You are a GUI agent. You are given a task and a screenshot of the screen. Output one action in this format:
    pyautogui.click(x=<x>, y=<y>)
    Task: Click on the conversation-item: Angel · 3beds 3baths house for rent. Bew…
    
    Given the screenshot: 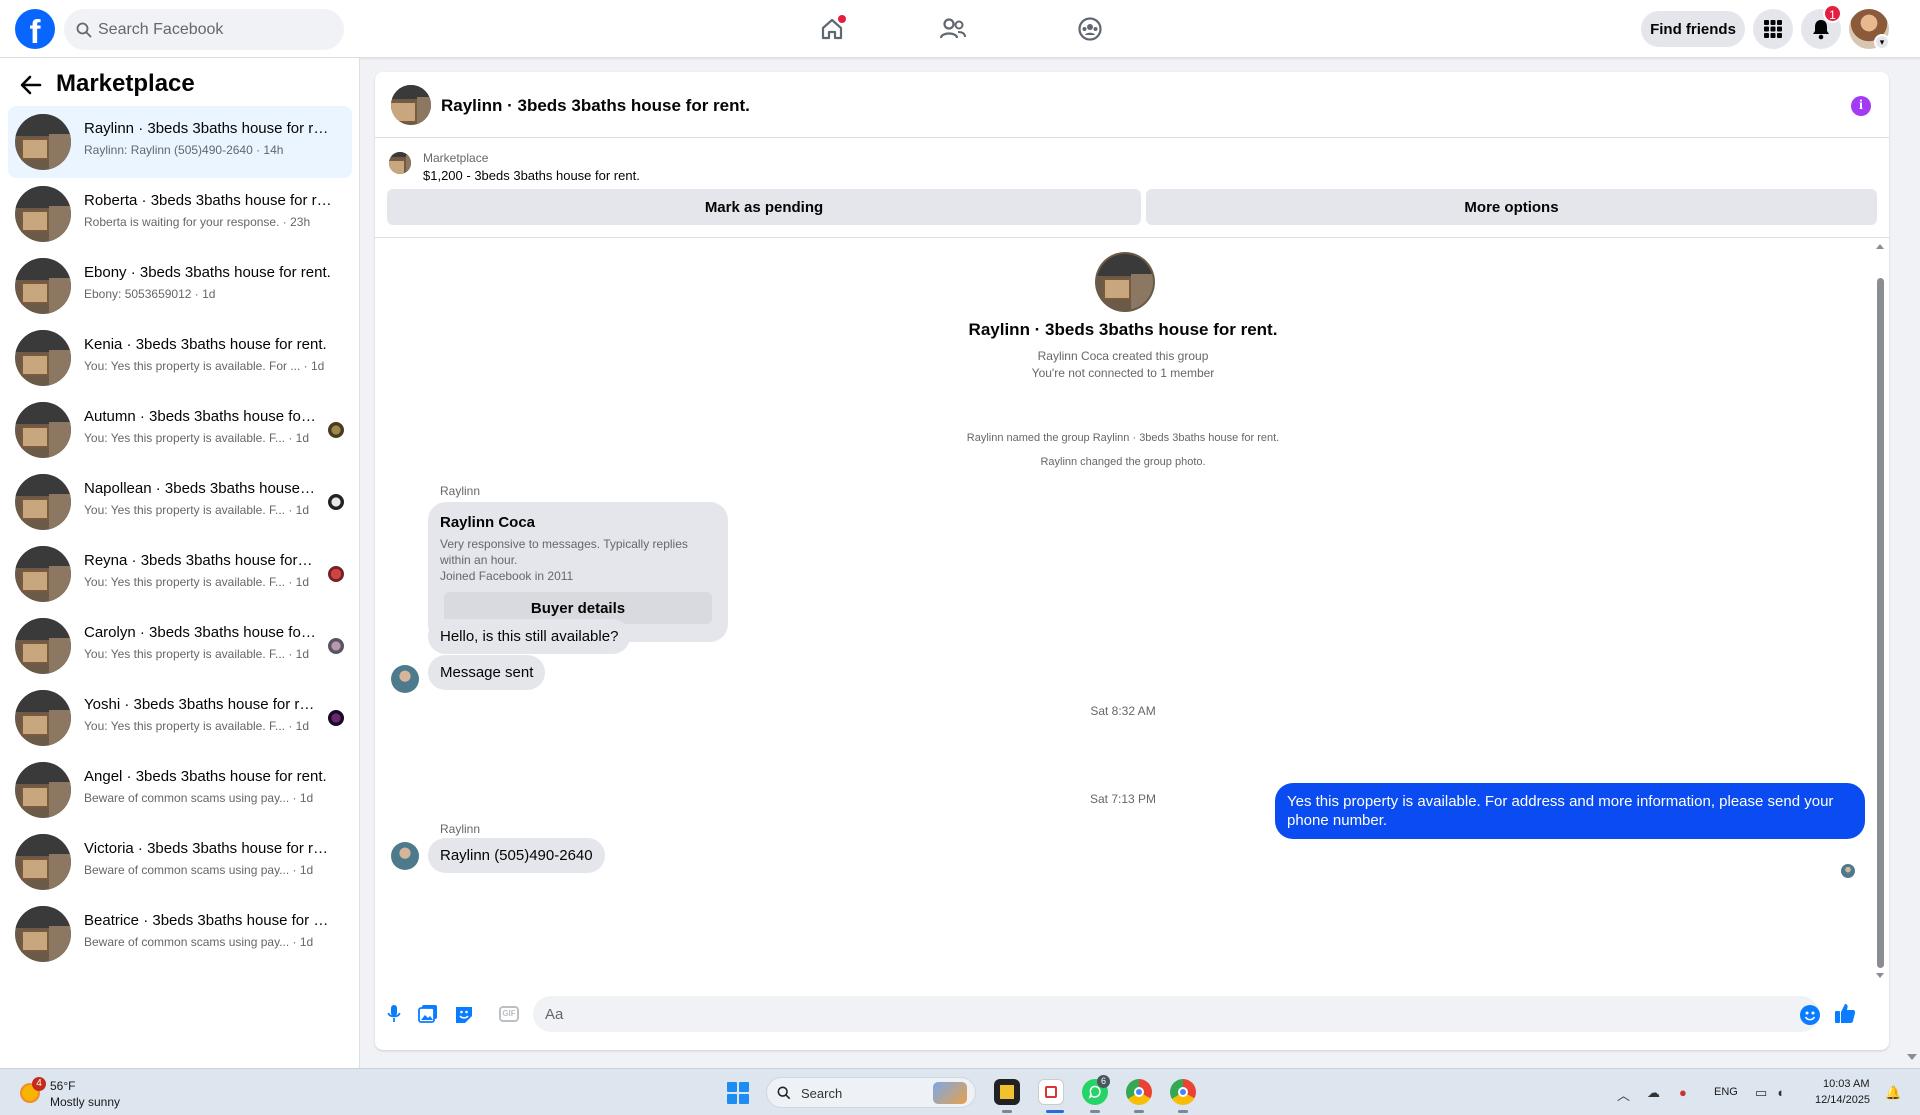 What is the action you would take?
    pyautogui.click(x=180, y=790)
    